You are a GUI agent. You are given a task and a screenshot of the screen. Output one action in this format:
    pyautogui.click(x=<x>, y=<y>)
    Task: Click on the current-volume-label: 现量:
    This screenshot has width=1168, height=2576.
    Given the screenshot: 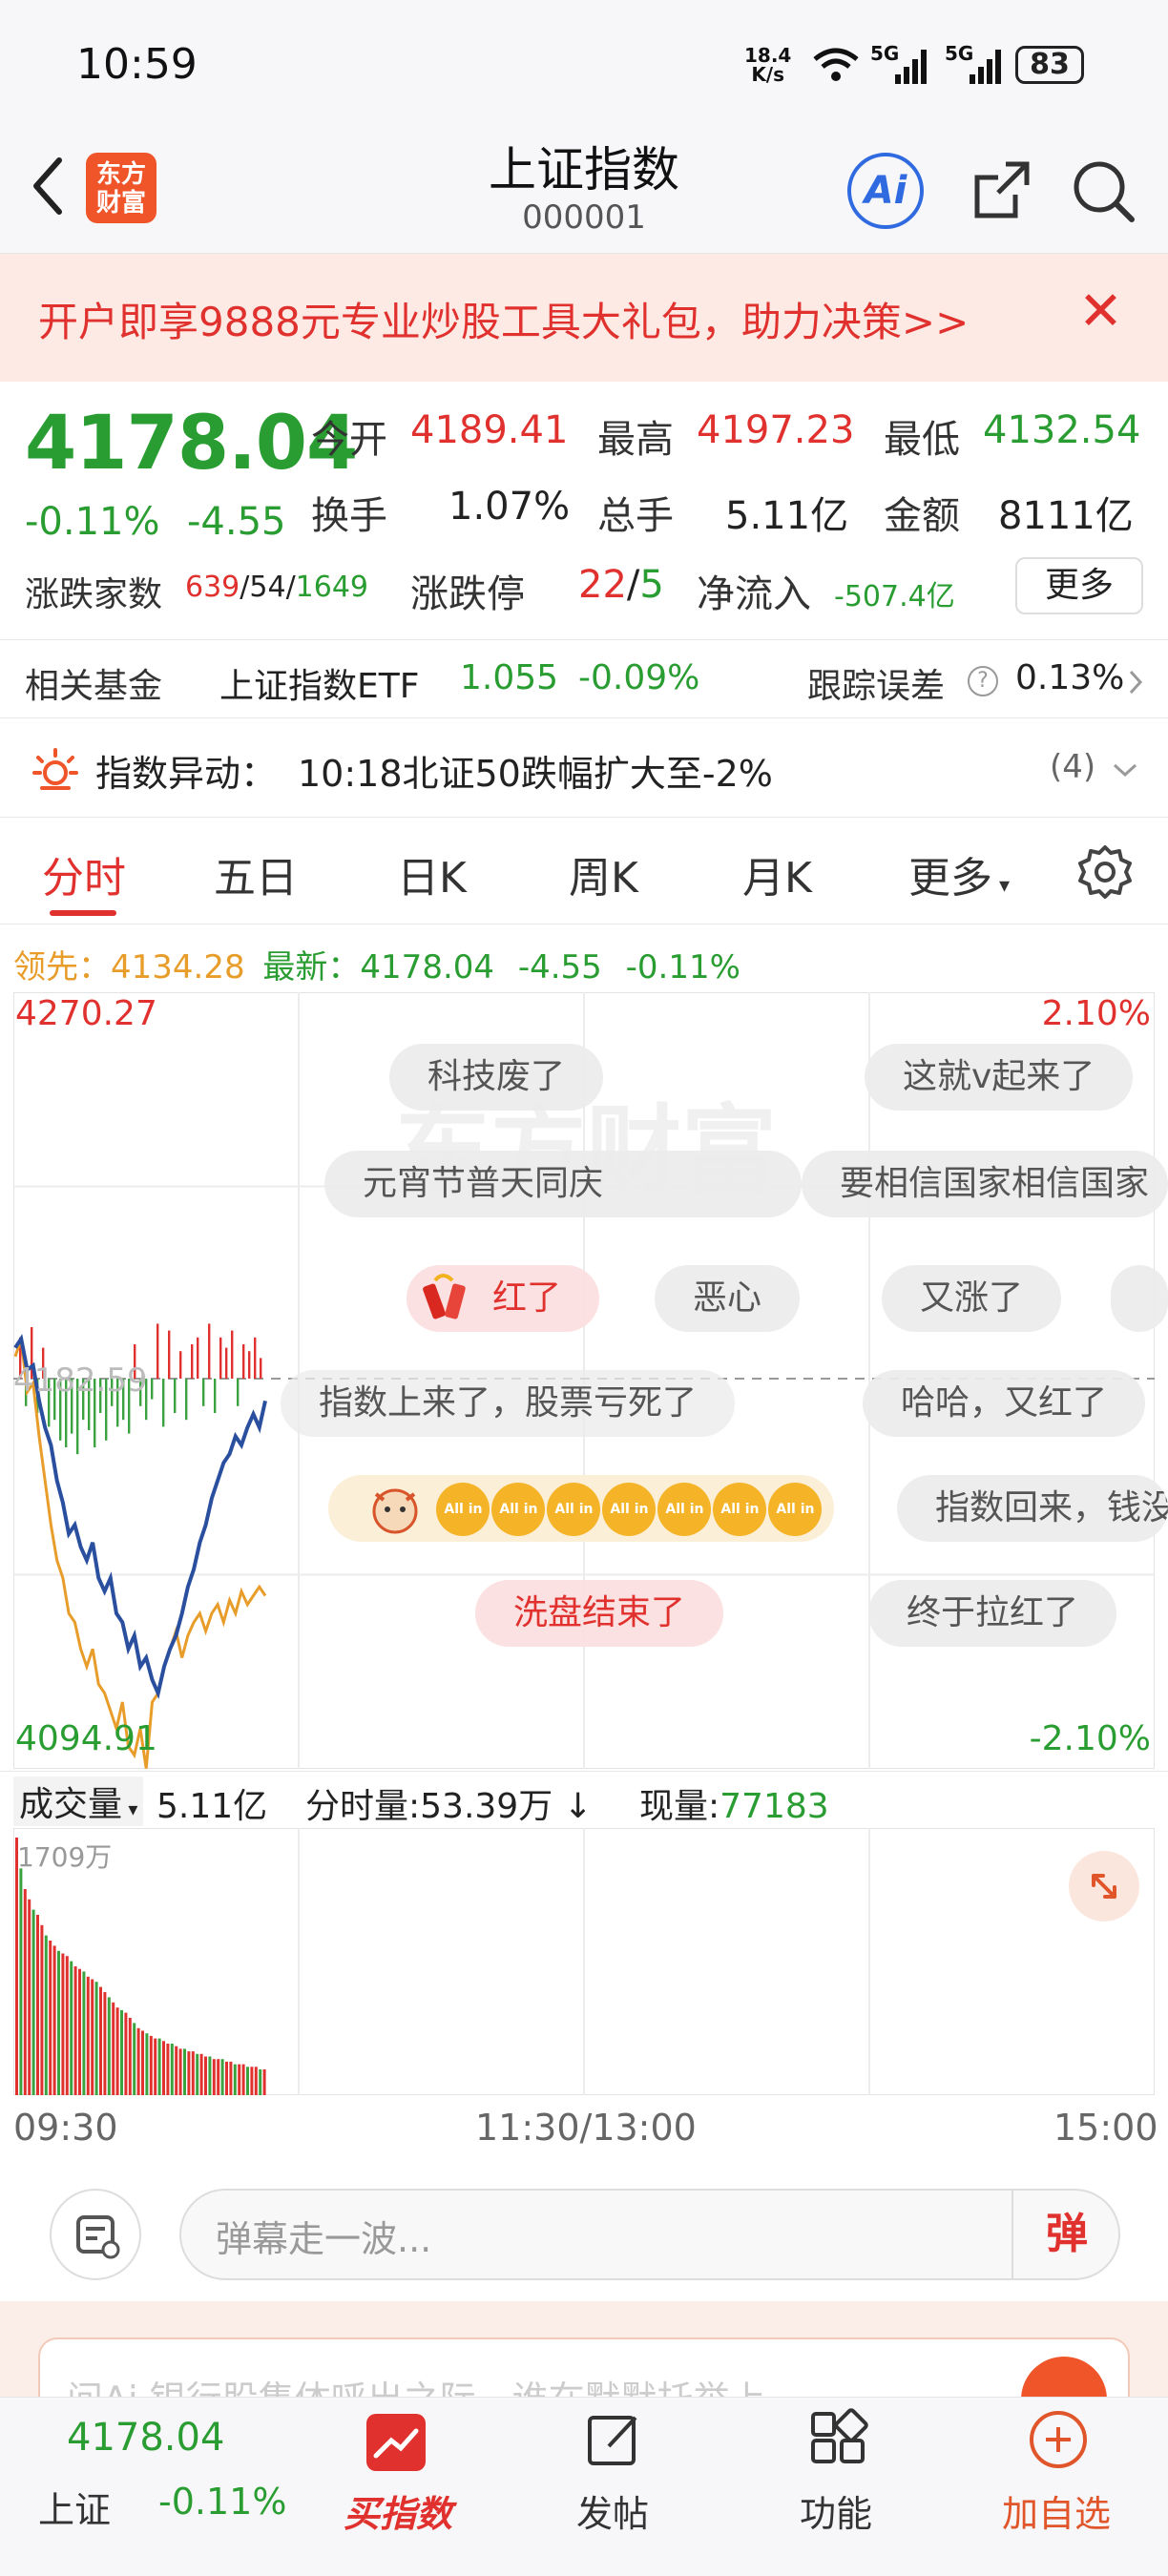 What is the action you would take?
    pyautogui.click(x=679, y=1806)
    